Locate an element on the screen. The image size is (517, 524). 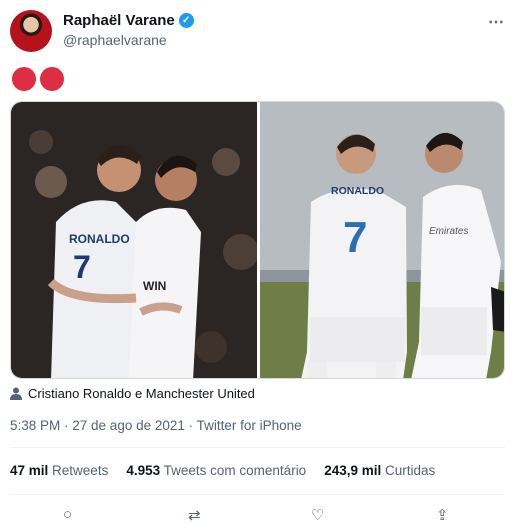
author-name-row: Raphaël Varane ✓ is located at coordinates (128, 20).